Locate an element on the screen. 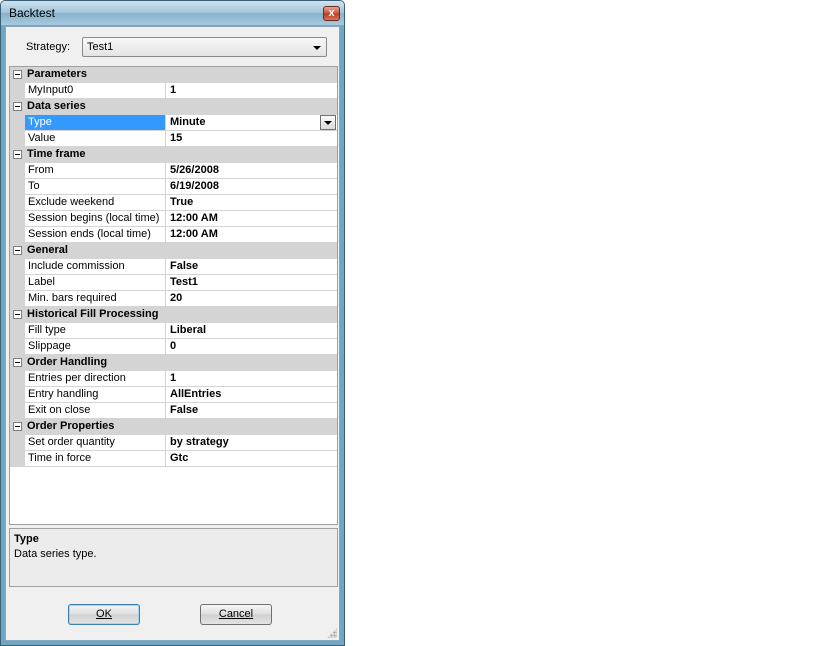 This screenshot has height=646, width=840. property-row: From 5/26/2008 is located at coordinates (173, 171).